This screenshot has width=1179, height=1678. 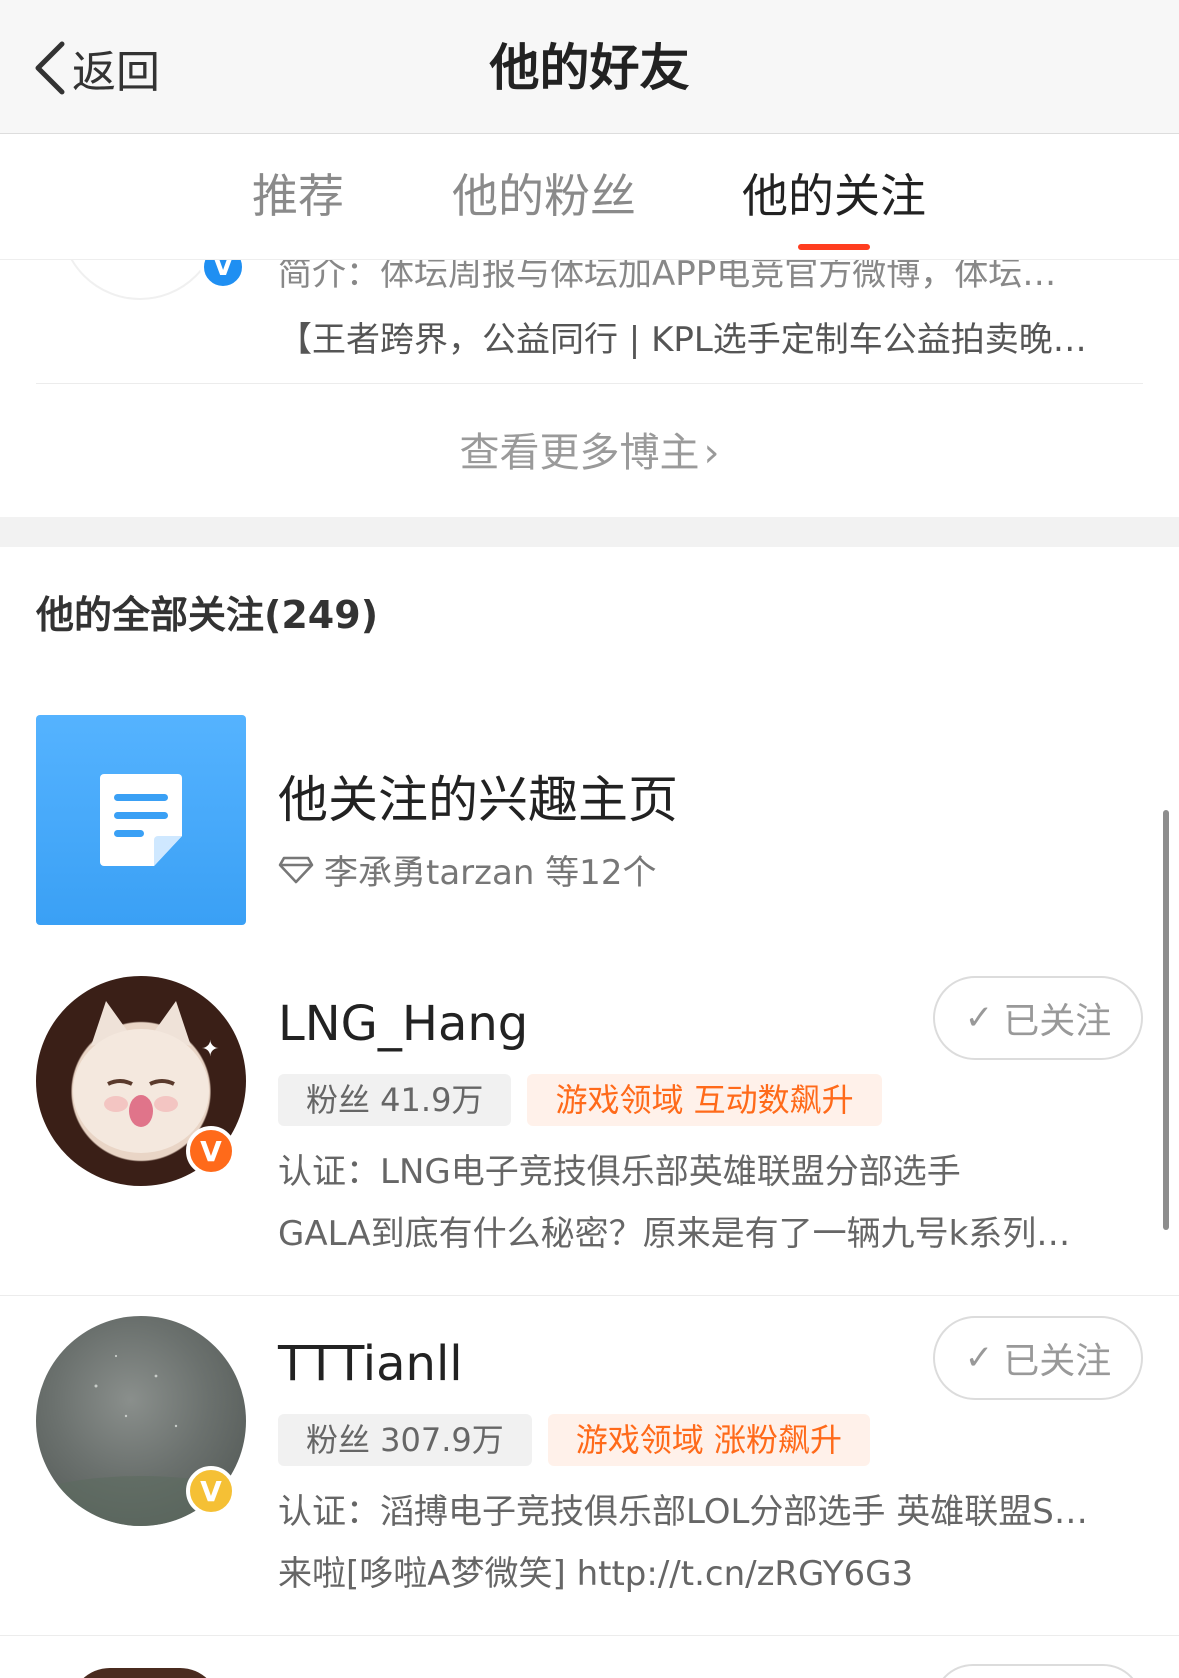 What do you see at coordinates (211, 1151) in the screenshot?
I see `verified-orange-icon: V` at bounding box center [211, 1151].